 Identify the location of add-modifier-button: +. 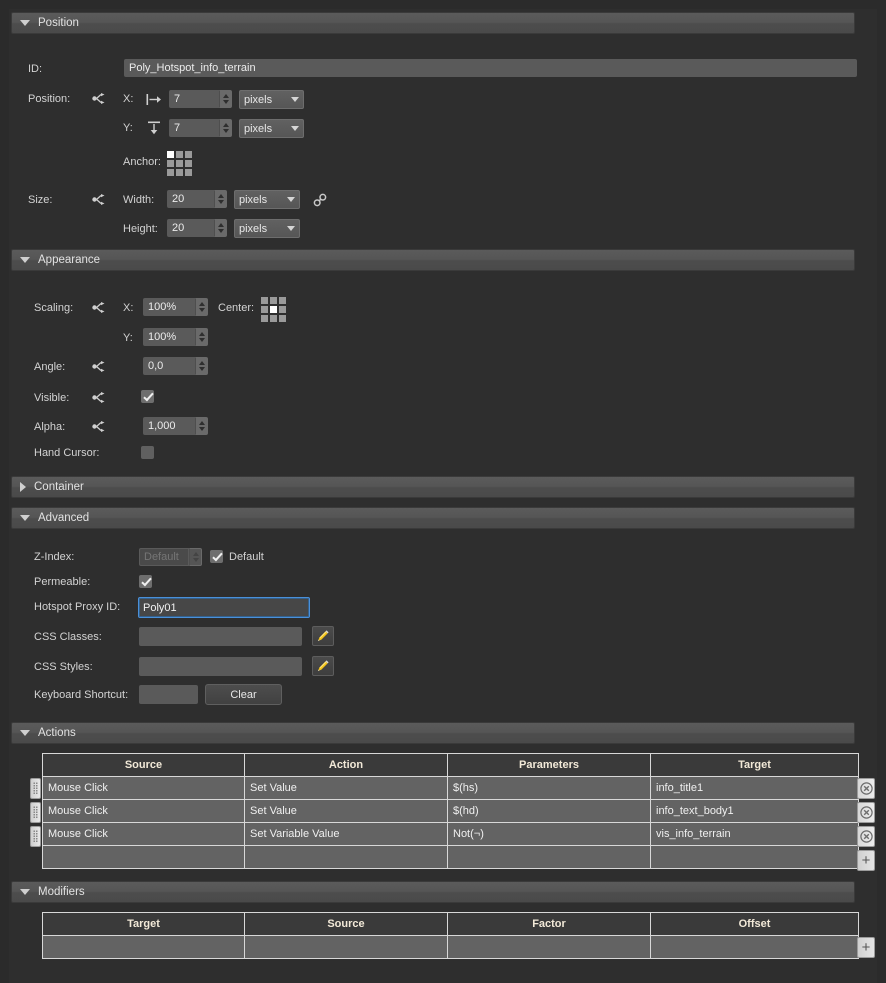
(866, 947).